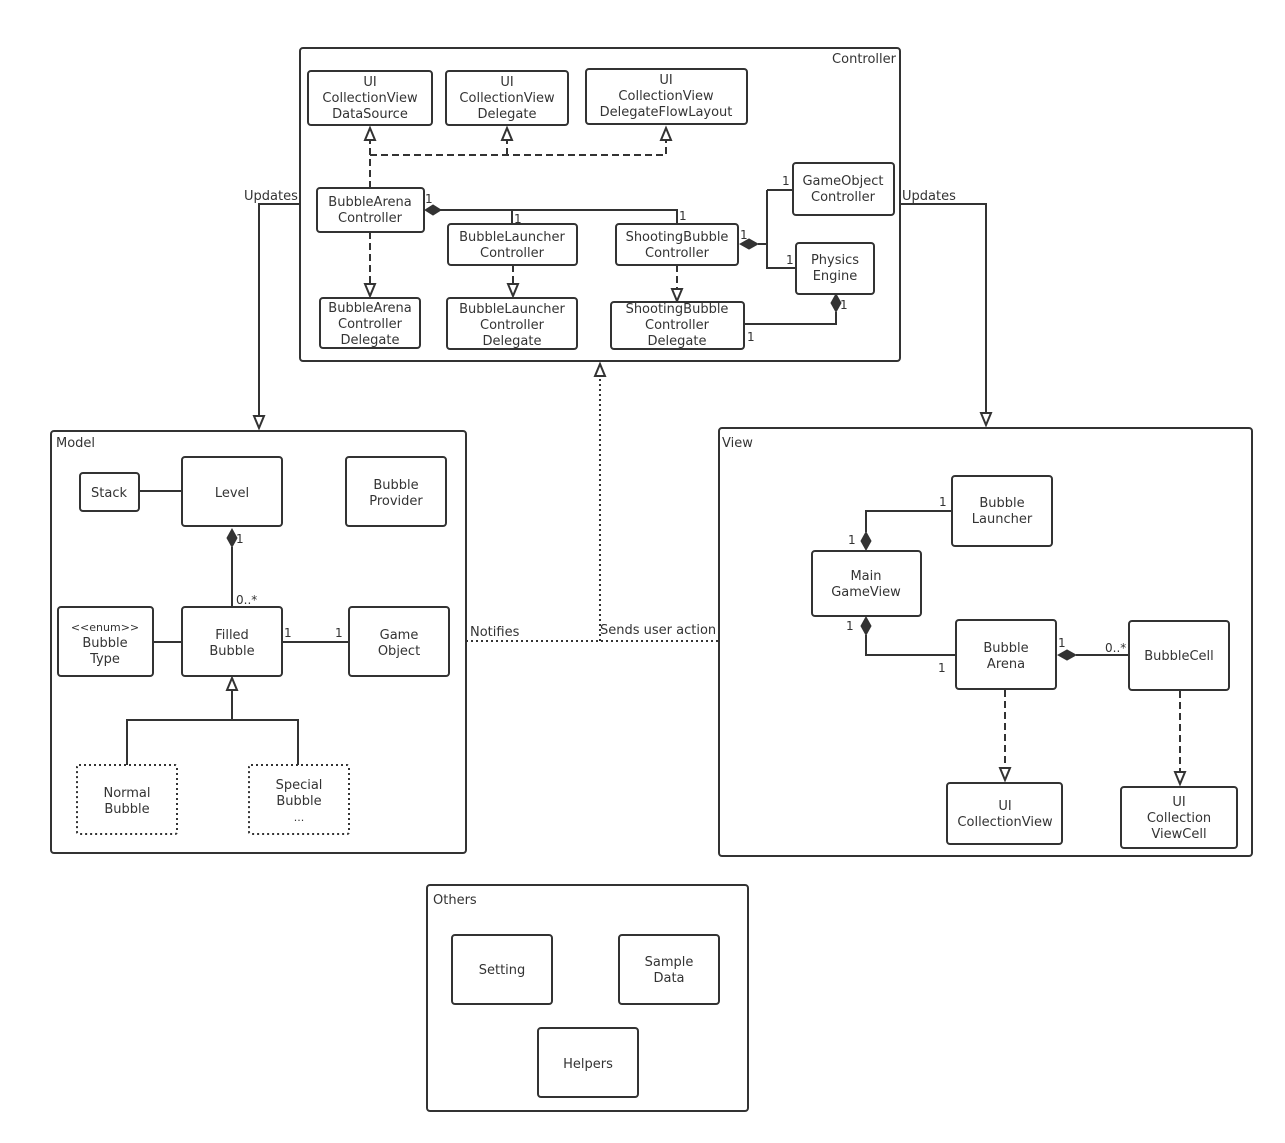  Describe the element at coordinates (105, 627) in the screenshot. I see `svg-text: <<enum>>` at that location.